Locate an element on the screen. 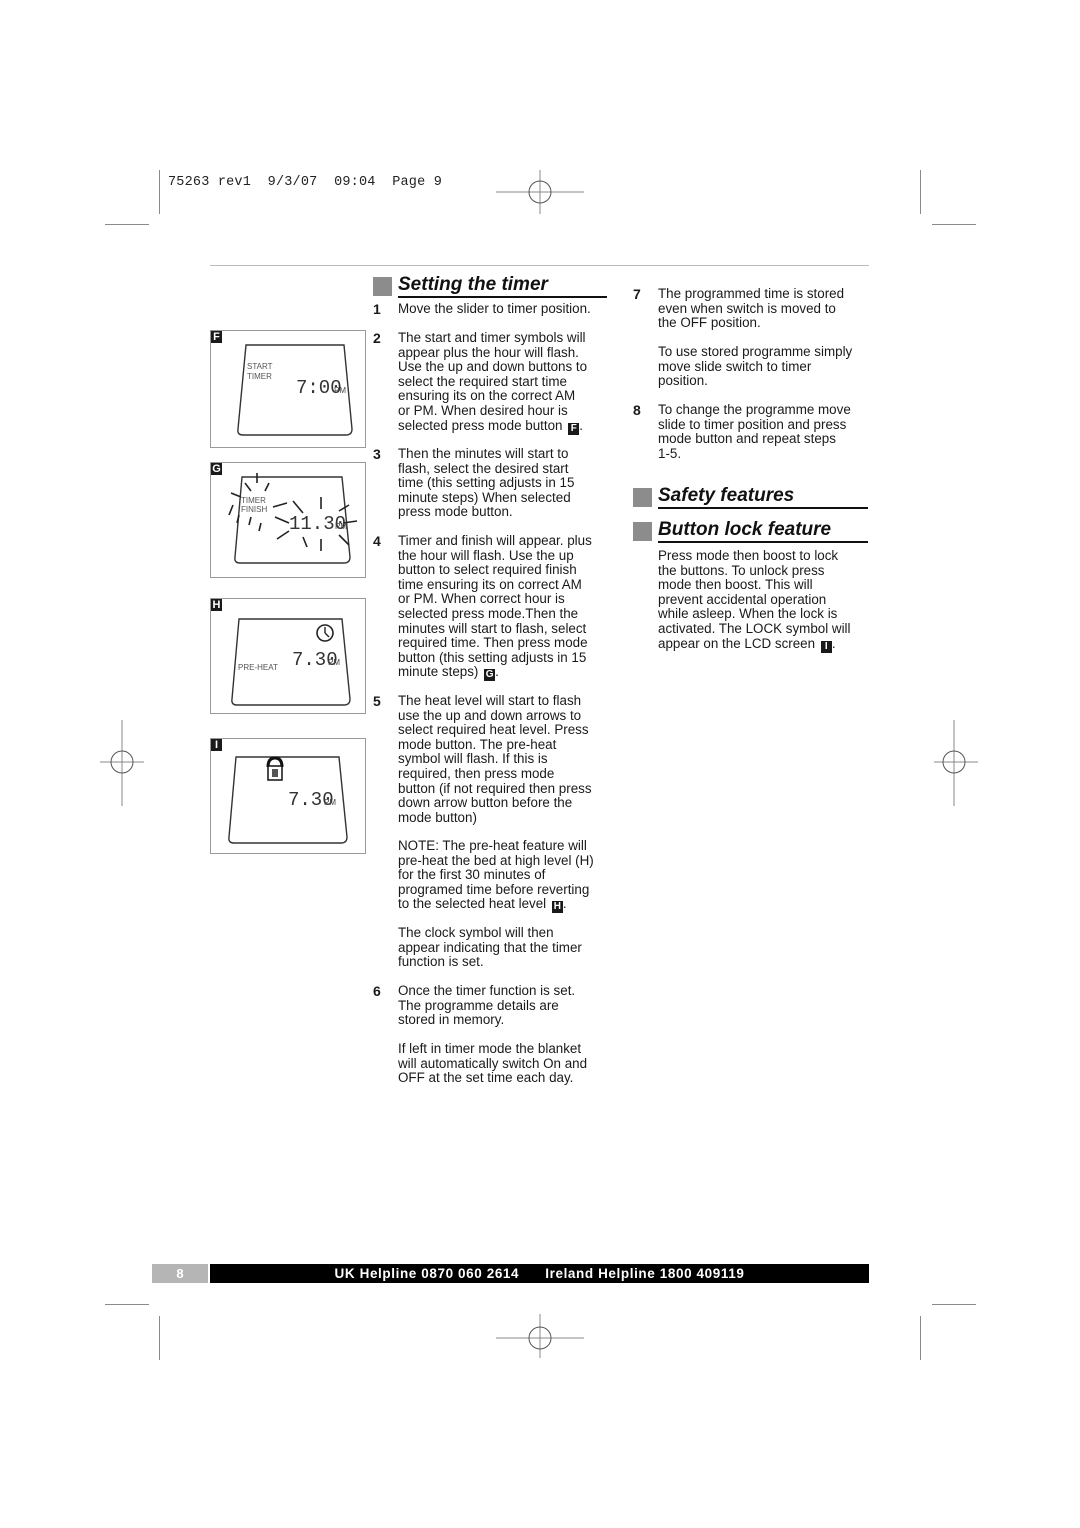  figure-ref-f: F is located at coordinates (574, 428).